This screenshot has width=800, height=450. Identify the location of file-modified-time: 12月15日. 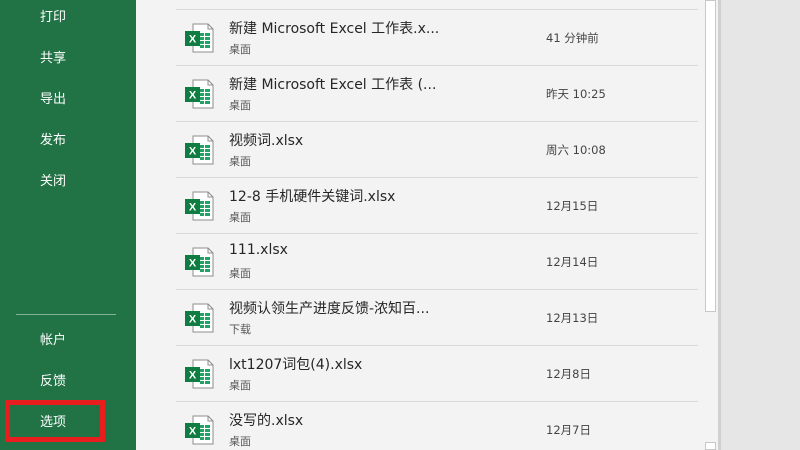
(572, 206).